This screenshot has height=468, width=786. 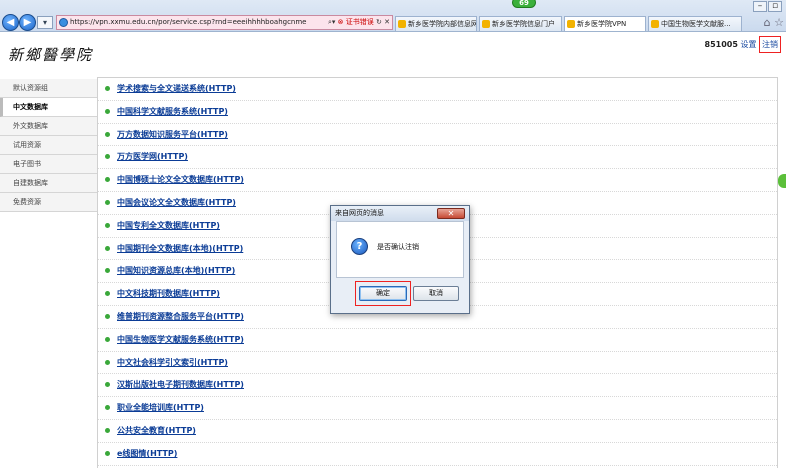 What do you see at coordinates (156, 430) in the screenshot?
I see `resource-link: 公共安全教育(HTTP)` at bounding box center [156, 430].